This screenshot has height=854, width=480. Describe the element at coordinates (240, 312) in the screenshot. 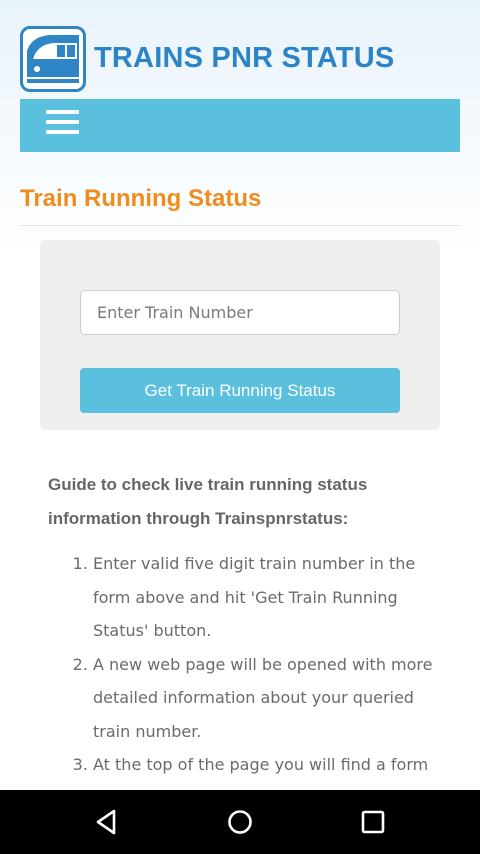

I see `train-number-input` at that location.